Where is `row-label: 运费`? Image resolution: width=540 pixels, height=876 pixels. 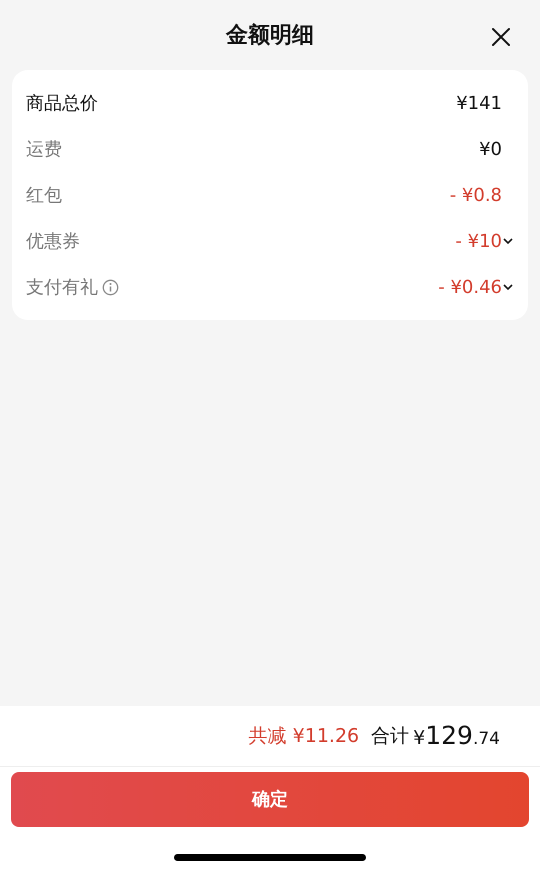 row-label: 运费 is located at coordinates (44, 150).